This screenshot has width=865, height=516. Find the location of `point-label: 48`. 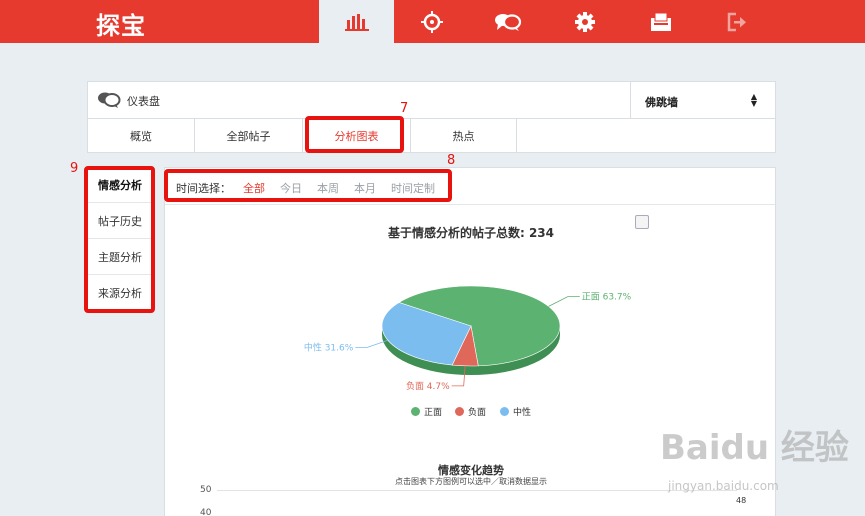

point-label: 48 is located at coordinates (741, 500).